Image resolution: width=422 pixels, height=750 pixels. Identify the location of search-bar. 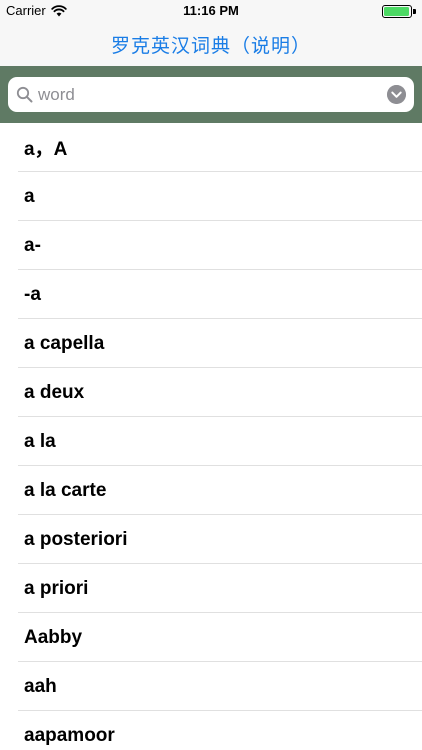
(211, 94).